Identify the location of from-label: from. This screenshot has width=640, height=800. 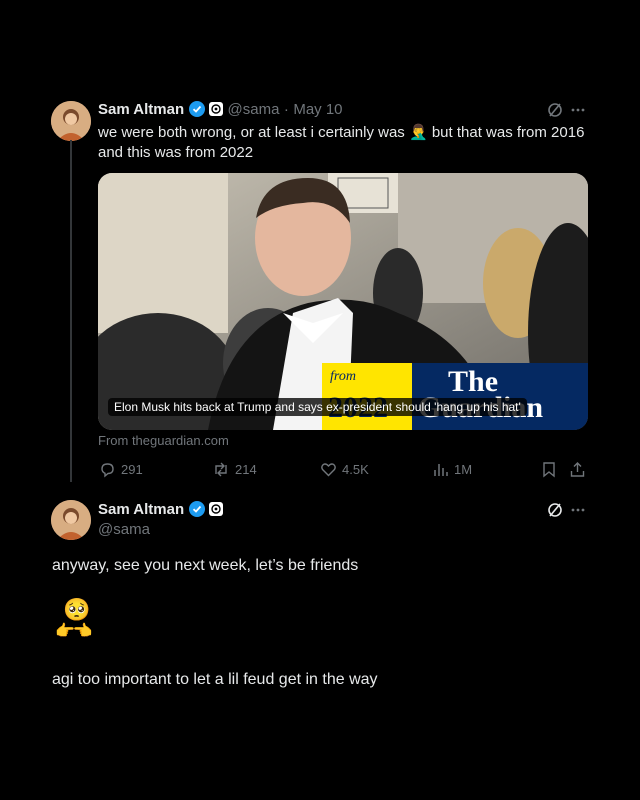
(343, 376).